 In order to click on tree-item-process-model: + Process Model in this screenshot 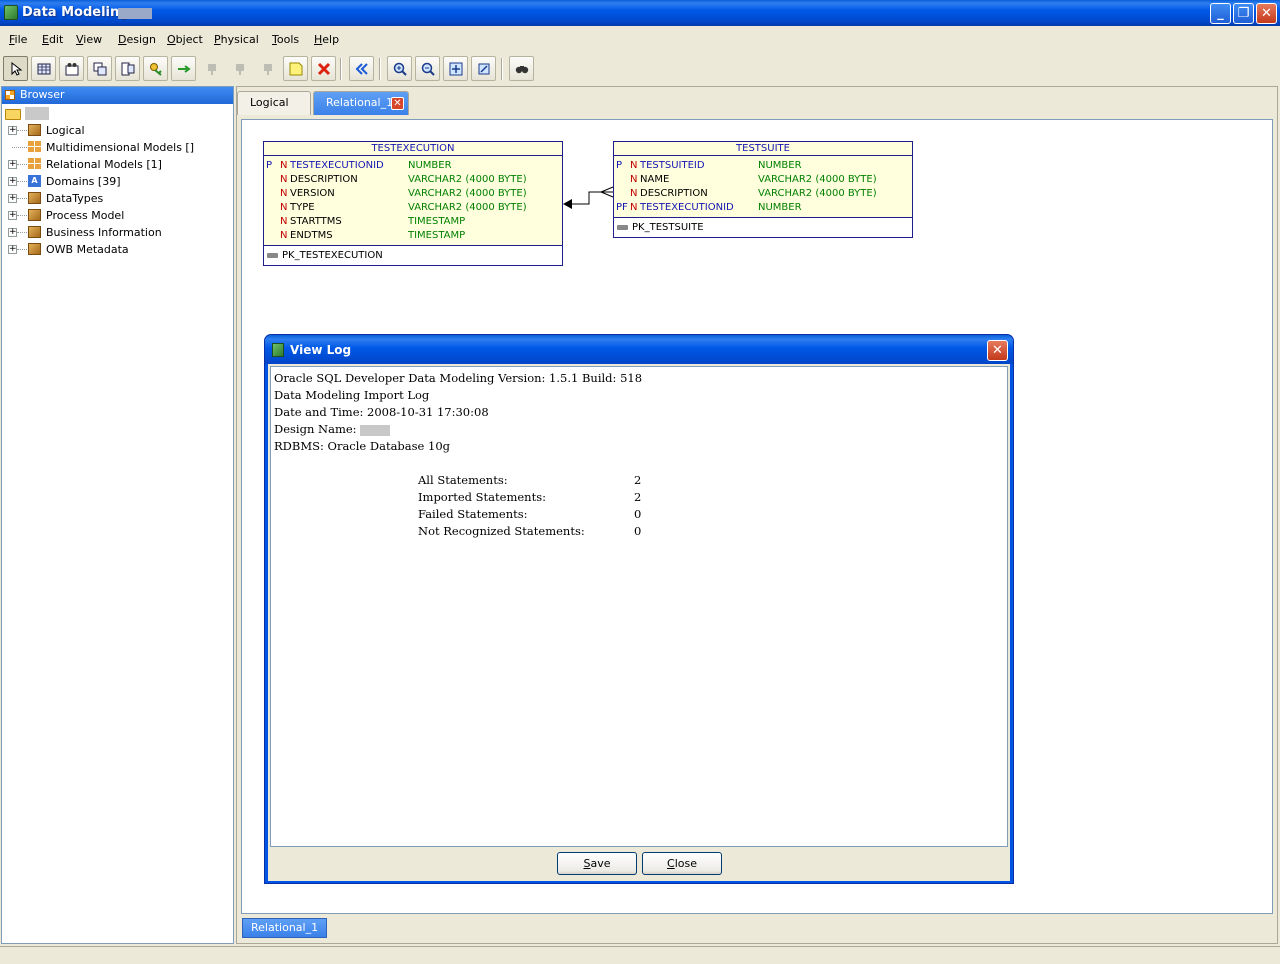, I will do `click(117, 215)`.